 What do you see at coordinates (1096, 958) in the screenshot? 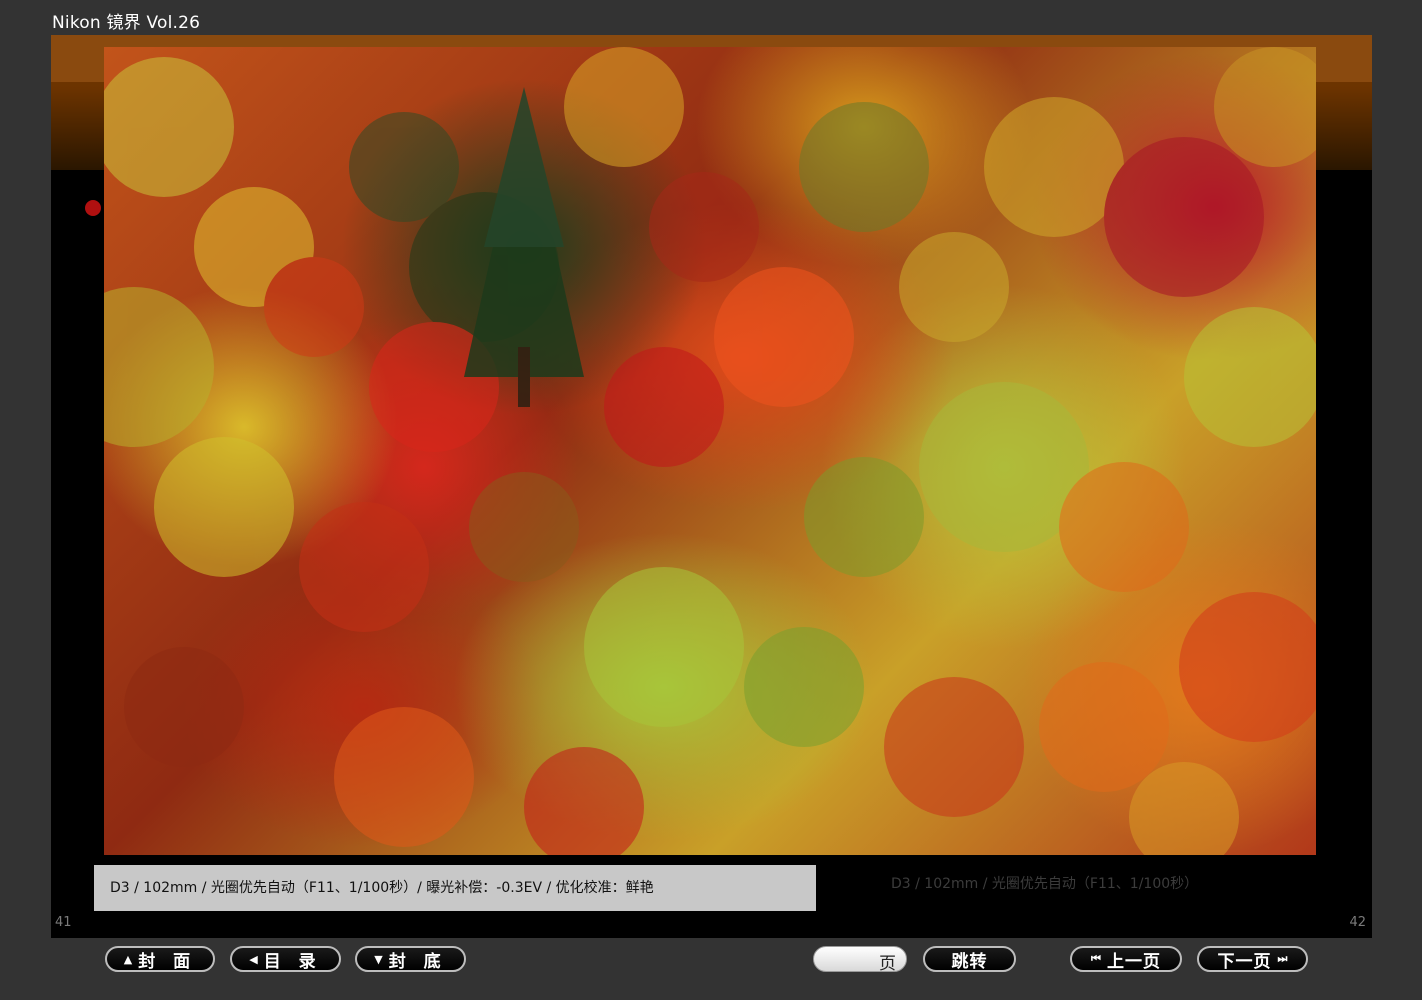
I see `skip-back-icon: ⏮` at bounding box center [1096, 958].